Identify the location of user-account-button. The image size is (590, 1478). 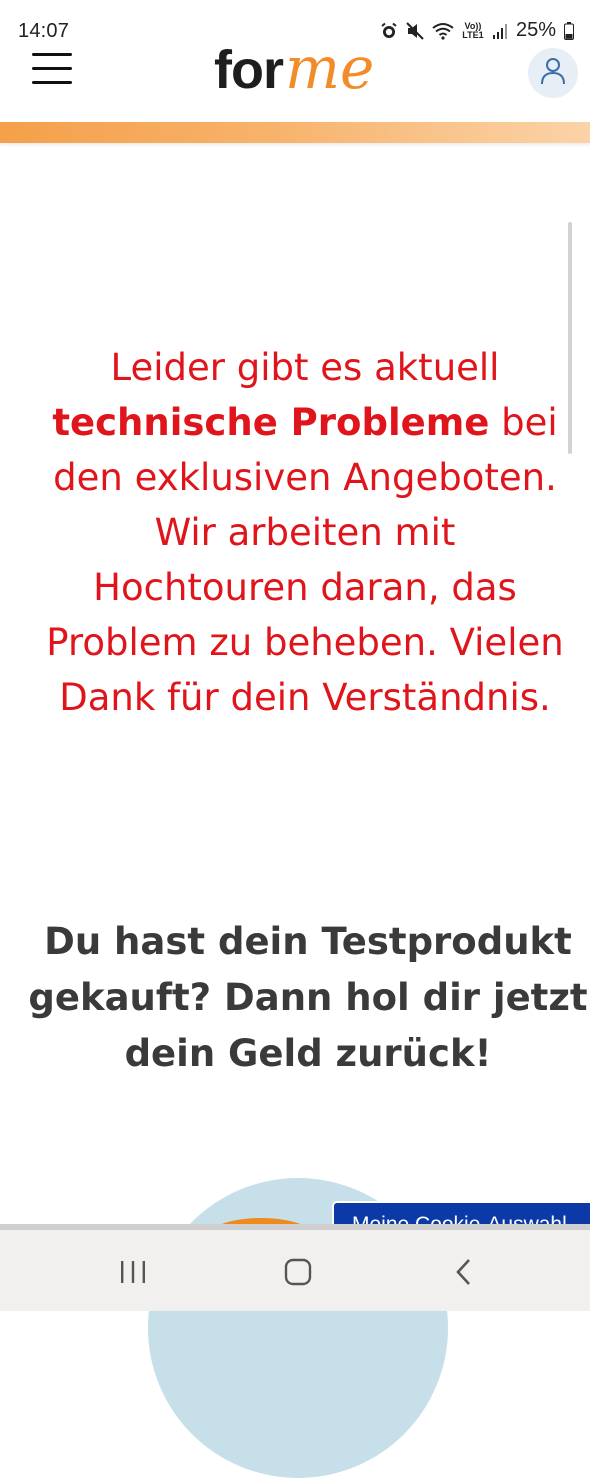
(553, 73).